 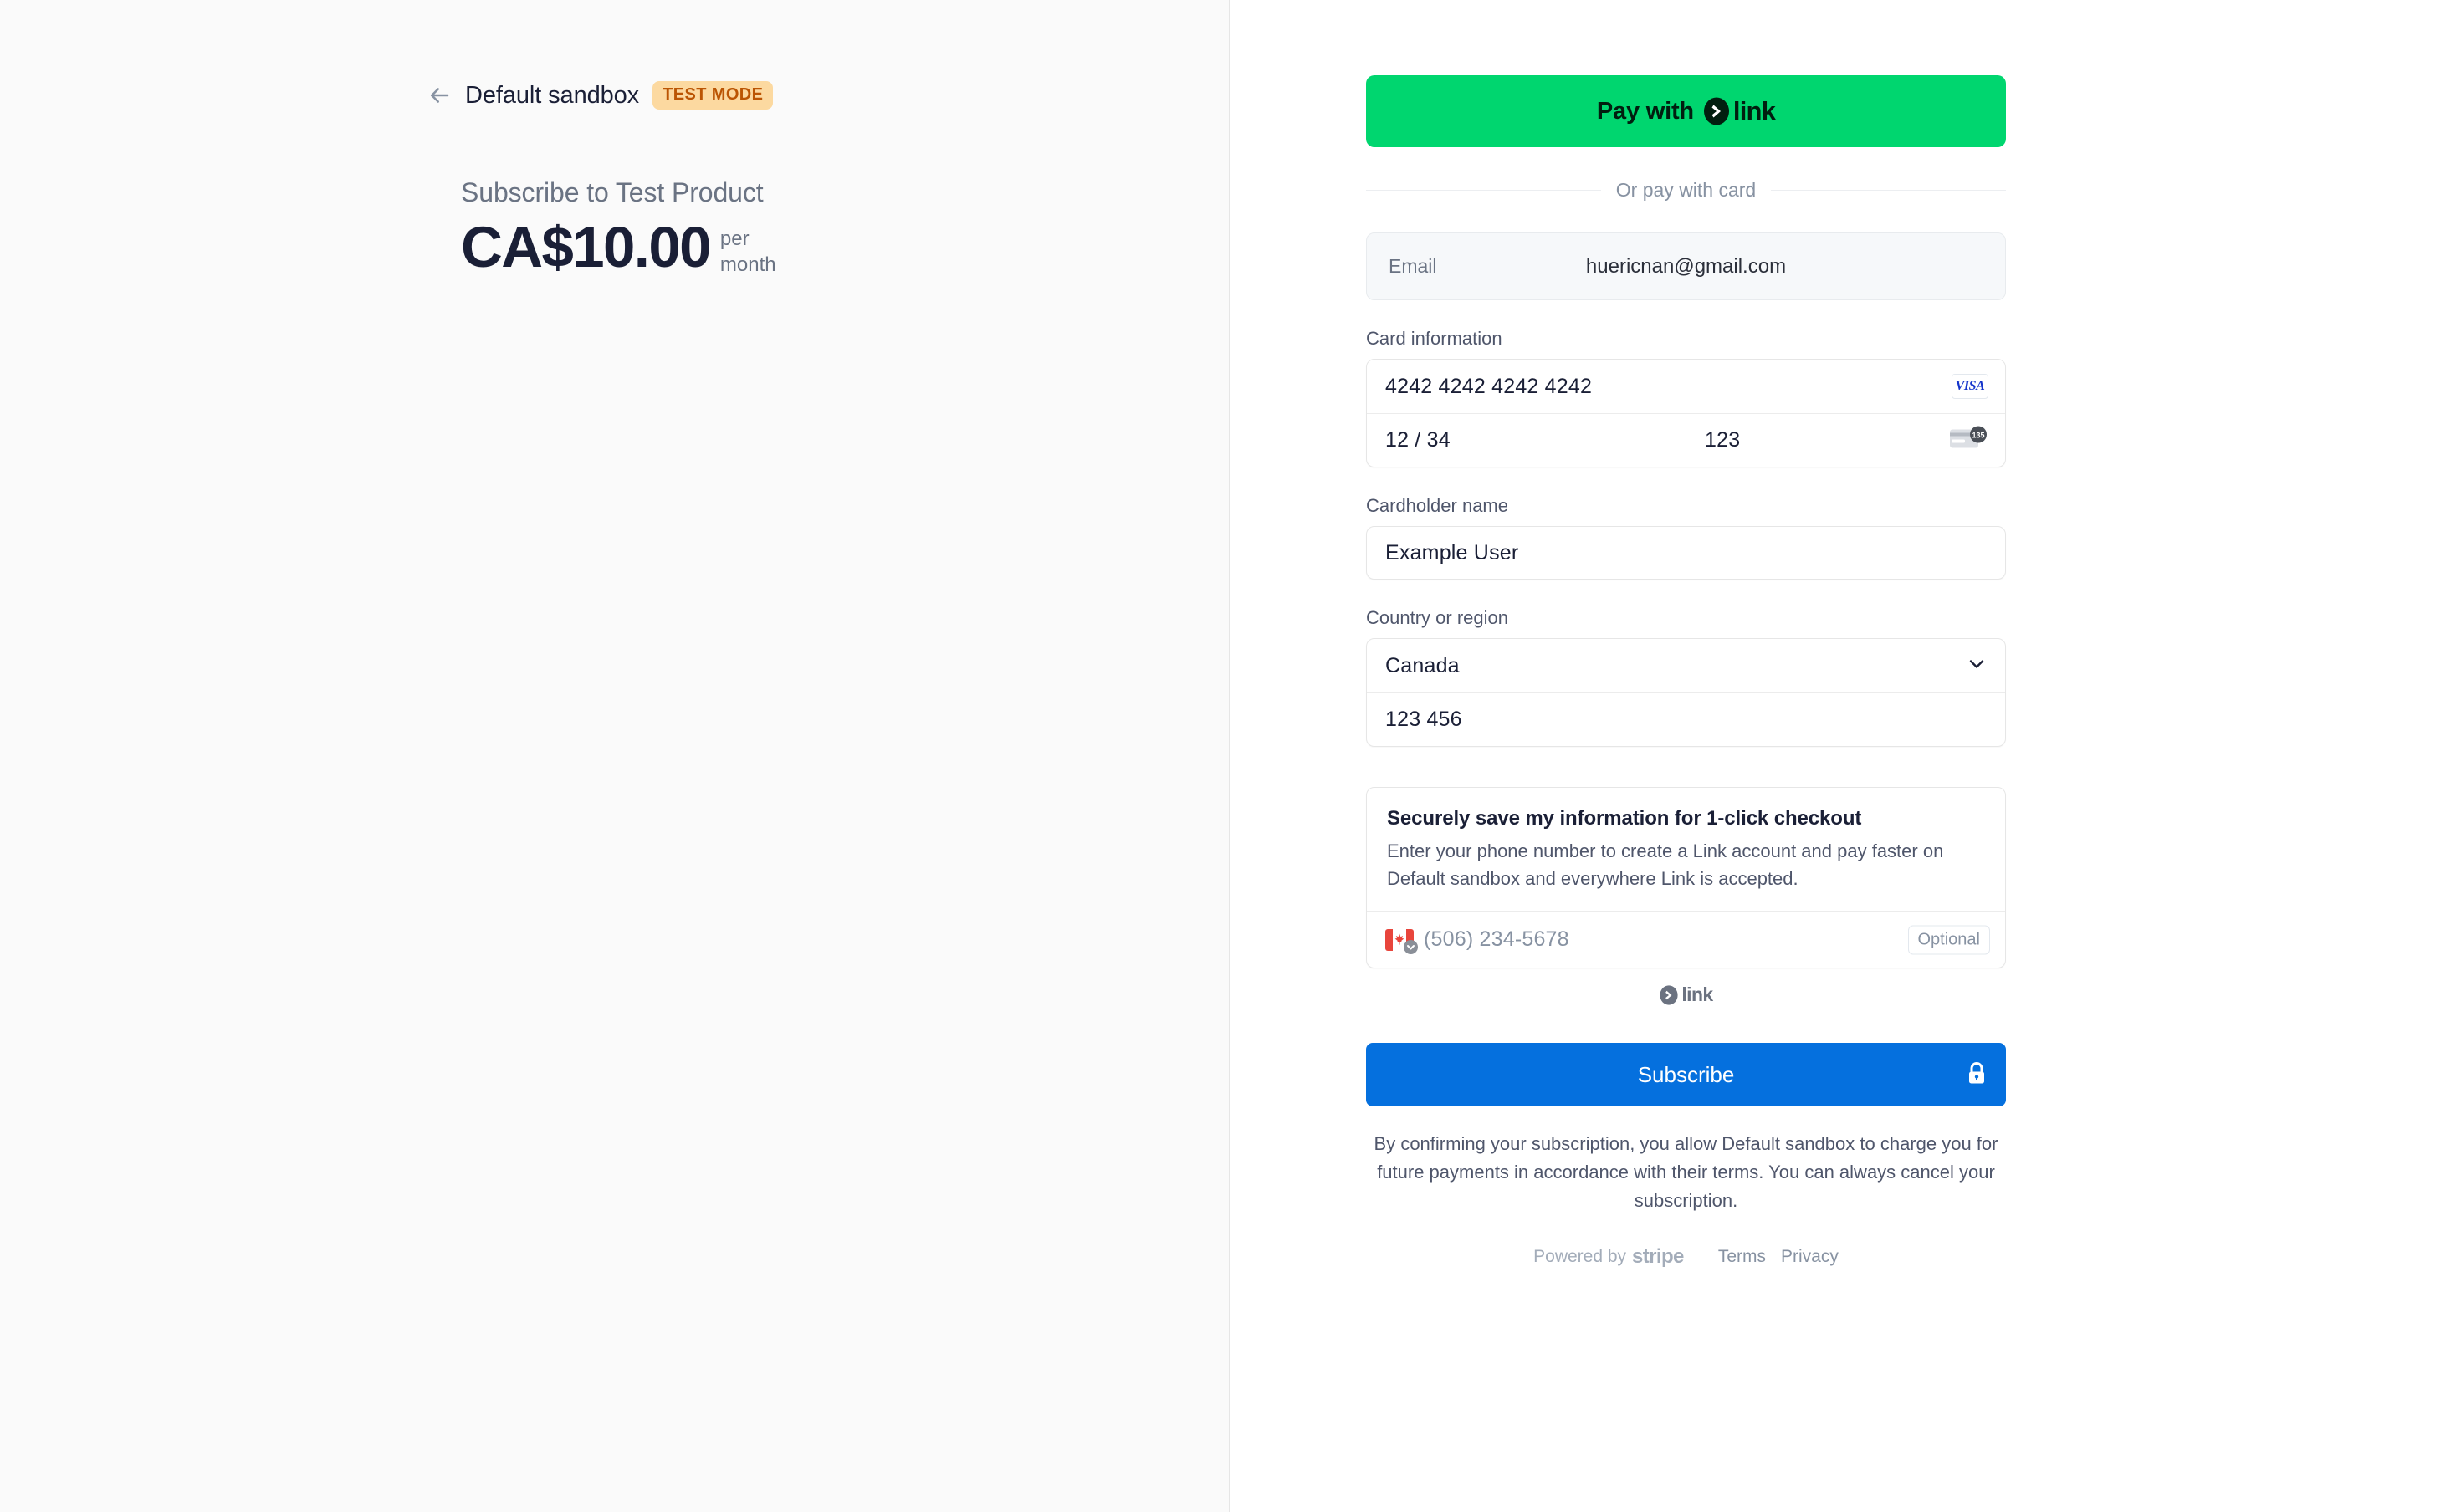 I want to click on price-row: CA$10.00 per month, so click(x=618, y=248).